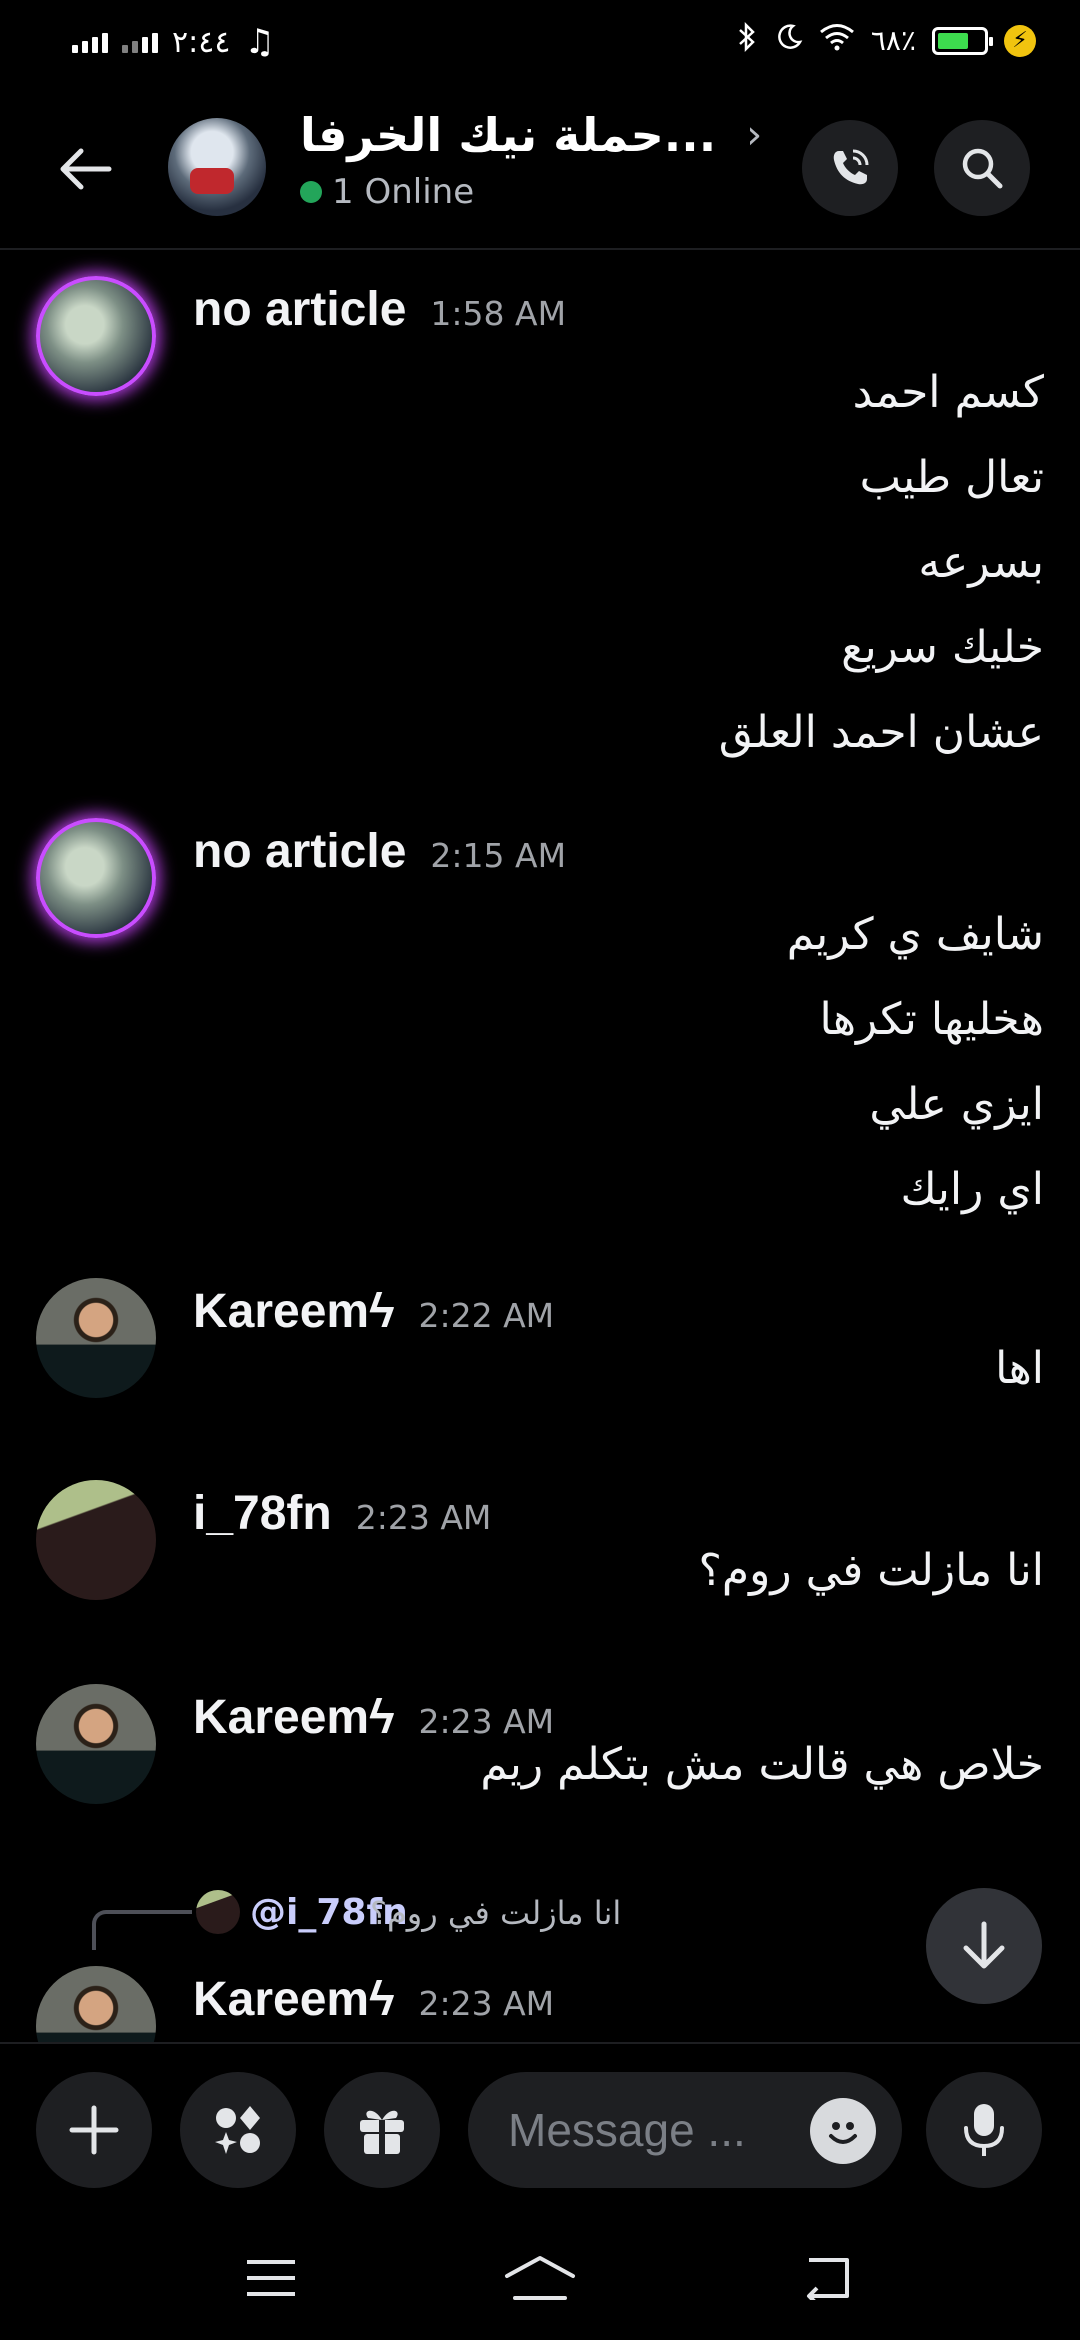  I want to click on chat-header: حملة نيك الخرفا... › 1 Online, so click(540, 170).